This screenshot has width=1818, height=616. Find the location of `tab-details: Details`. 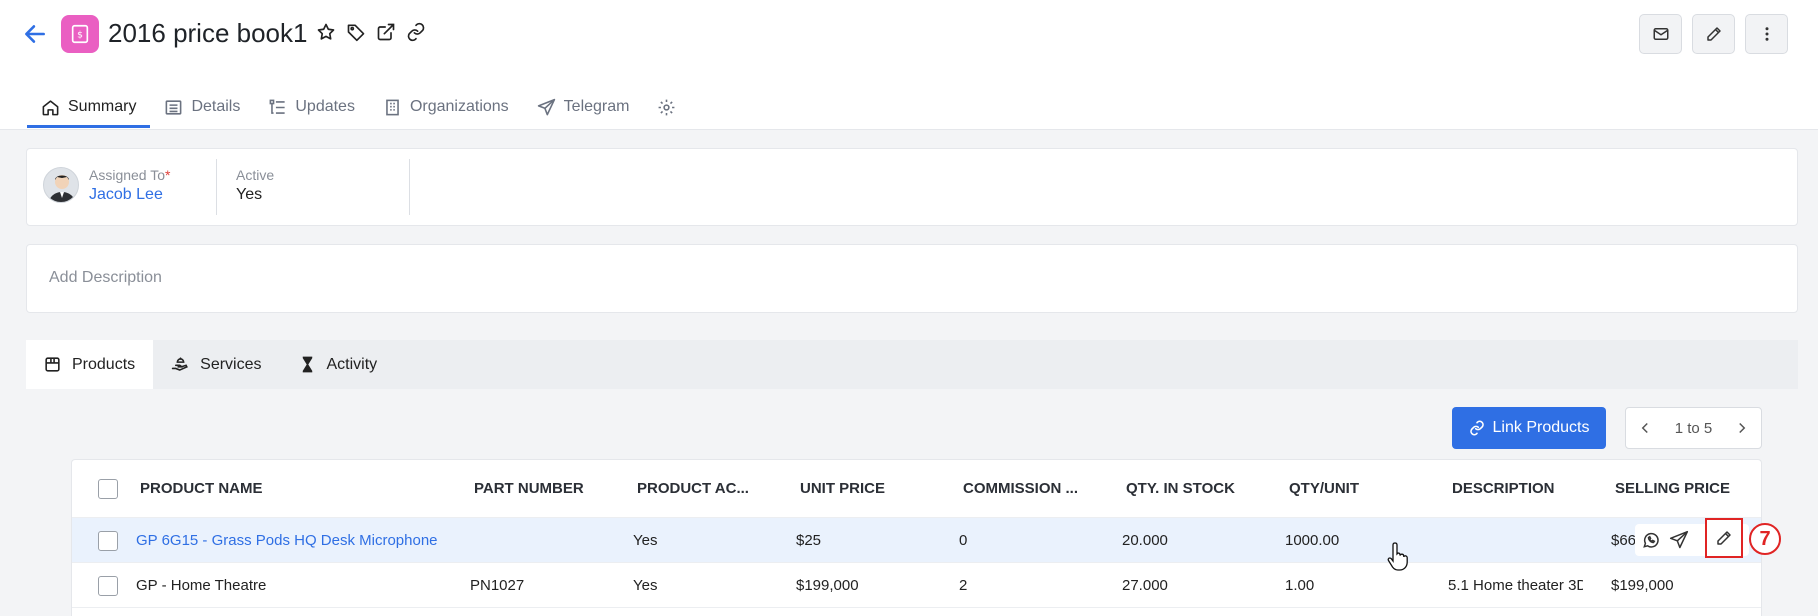

tab-details: Details is located at coordinates (202, 107).